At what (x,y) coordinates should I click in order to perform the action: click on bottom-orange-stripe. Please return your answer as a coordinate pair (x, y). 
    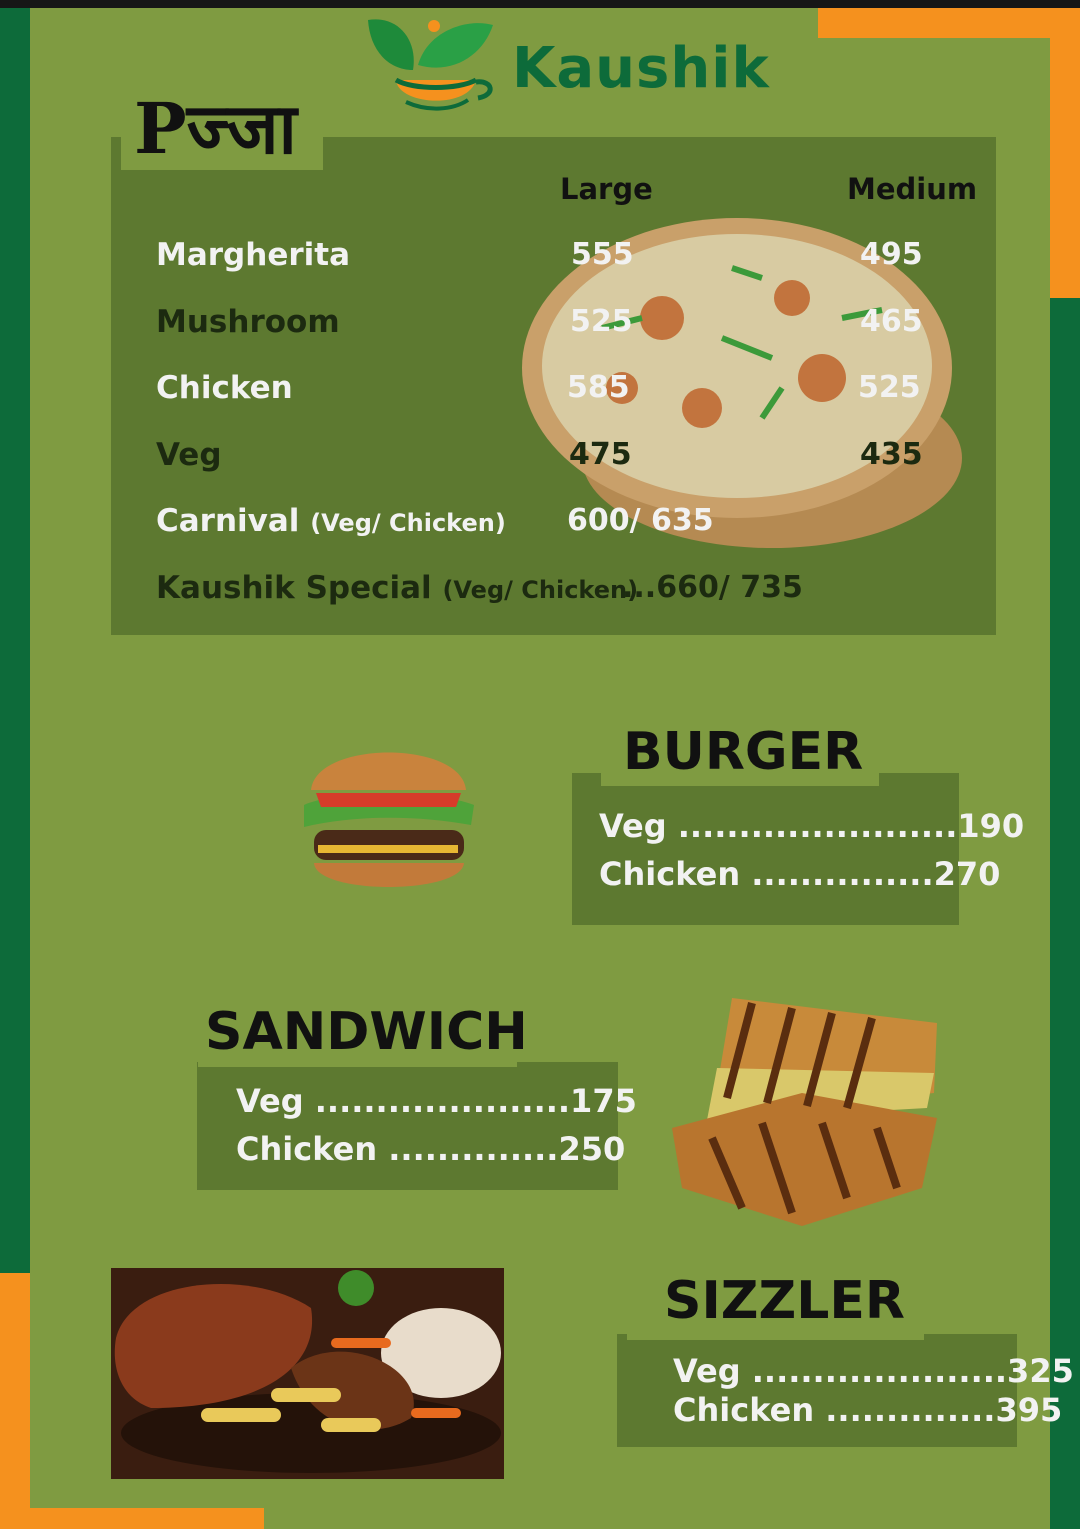
    Looking at the image, I should click on (147, 1518).